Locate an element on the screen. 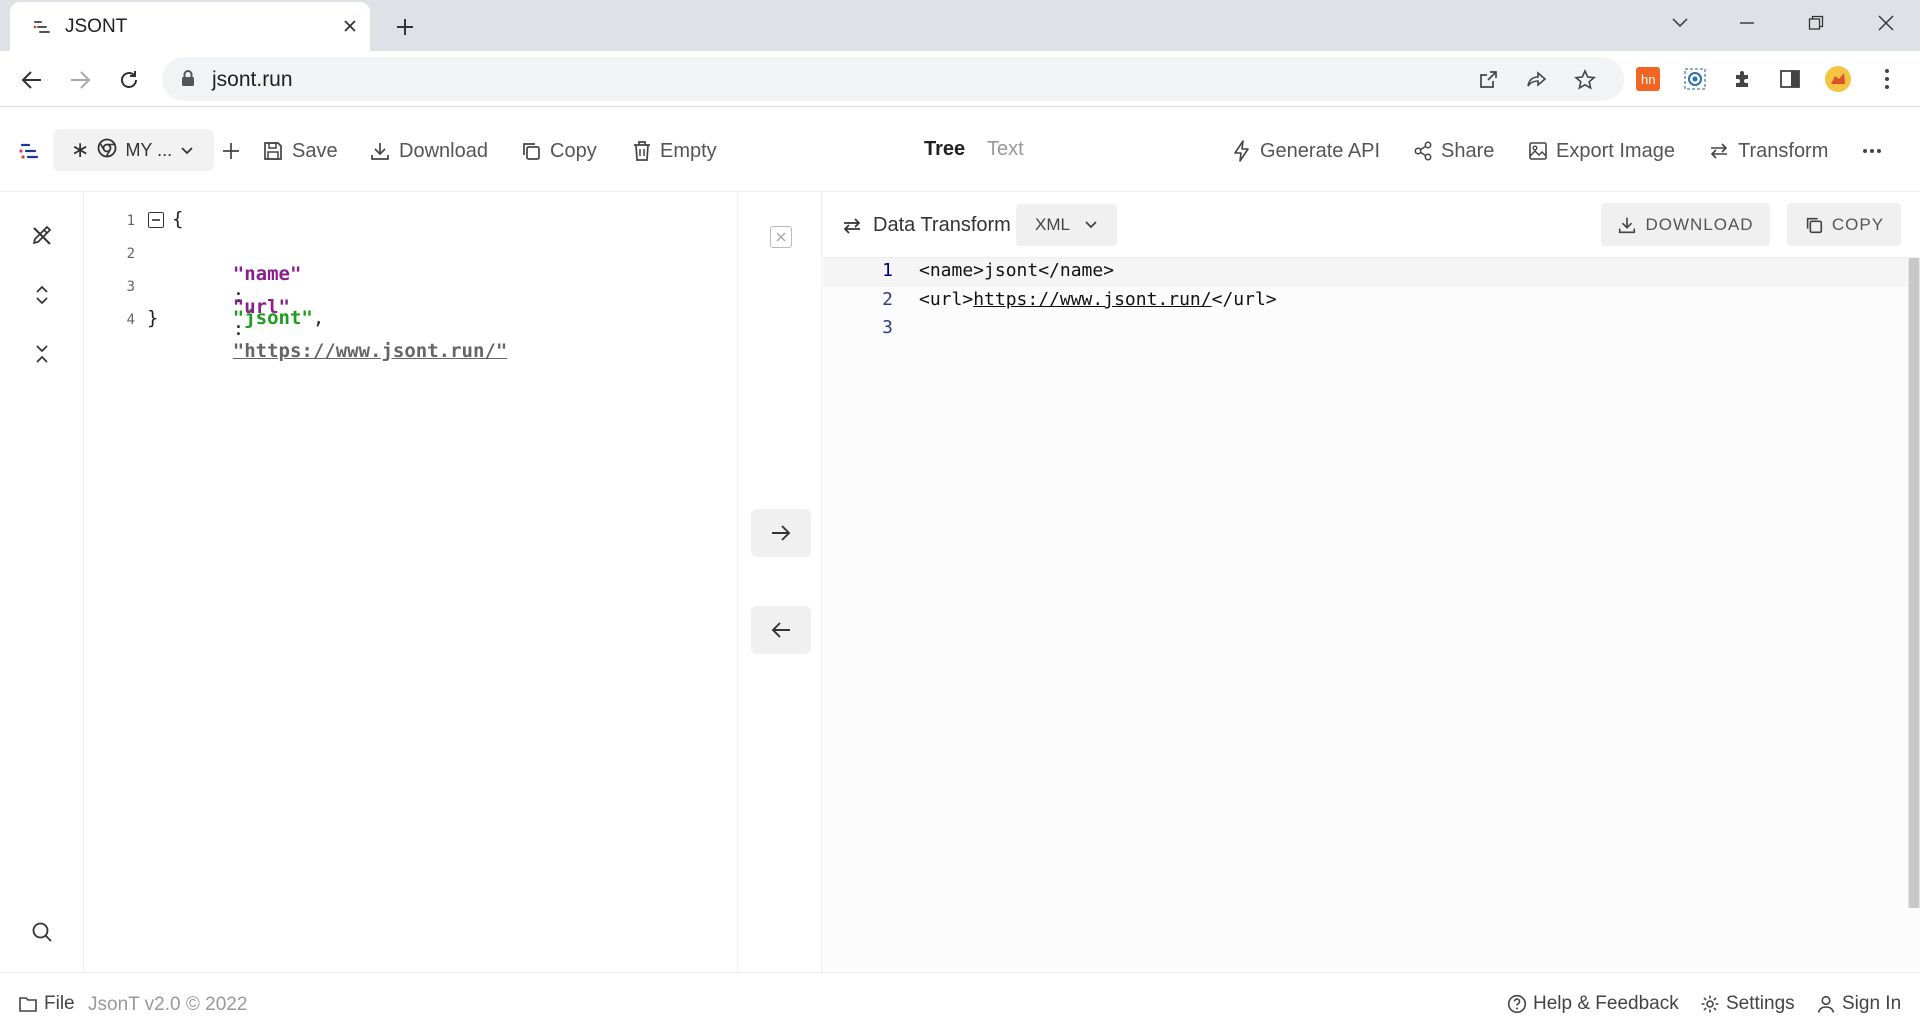 This screenshot has width=1920, height=1034. output-line-number: 3 is located at coordinates (887, 327).